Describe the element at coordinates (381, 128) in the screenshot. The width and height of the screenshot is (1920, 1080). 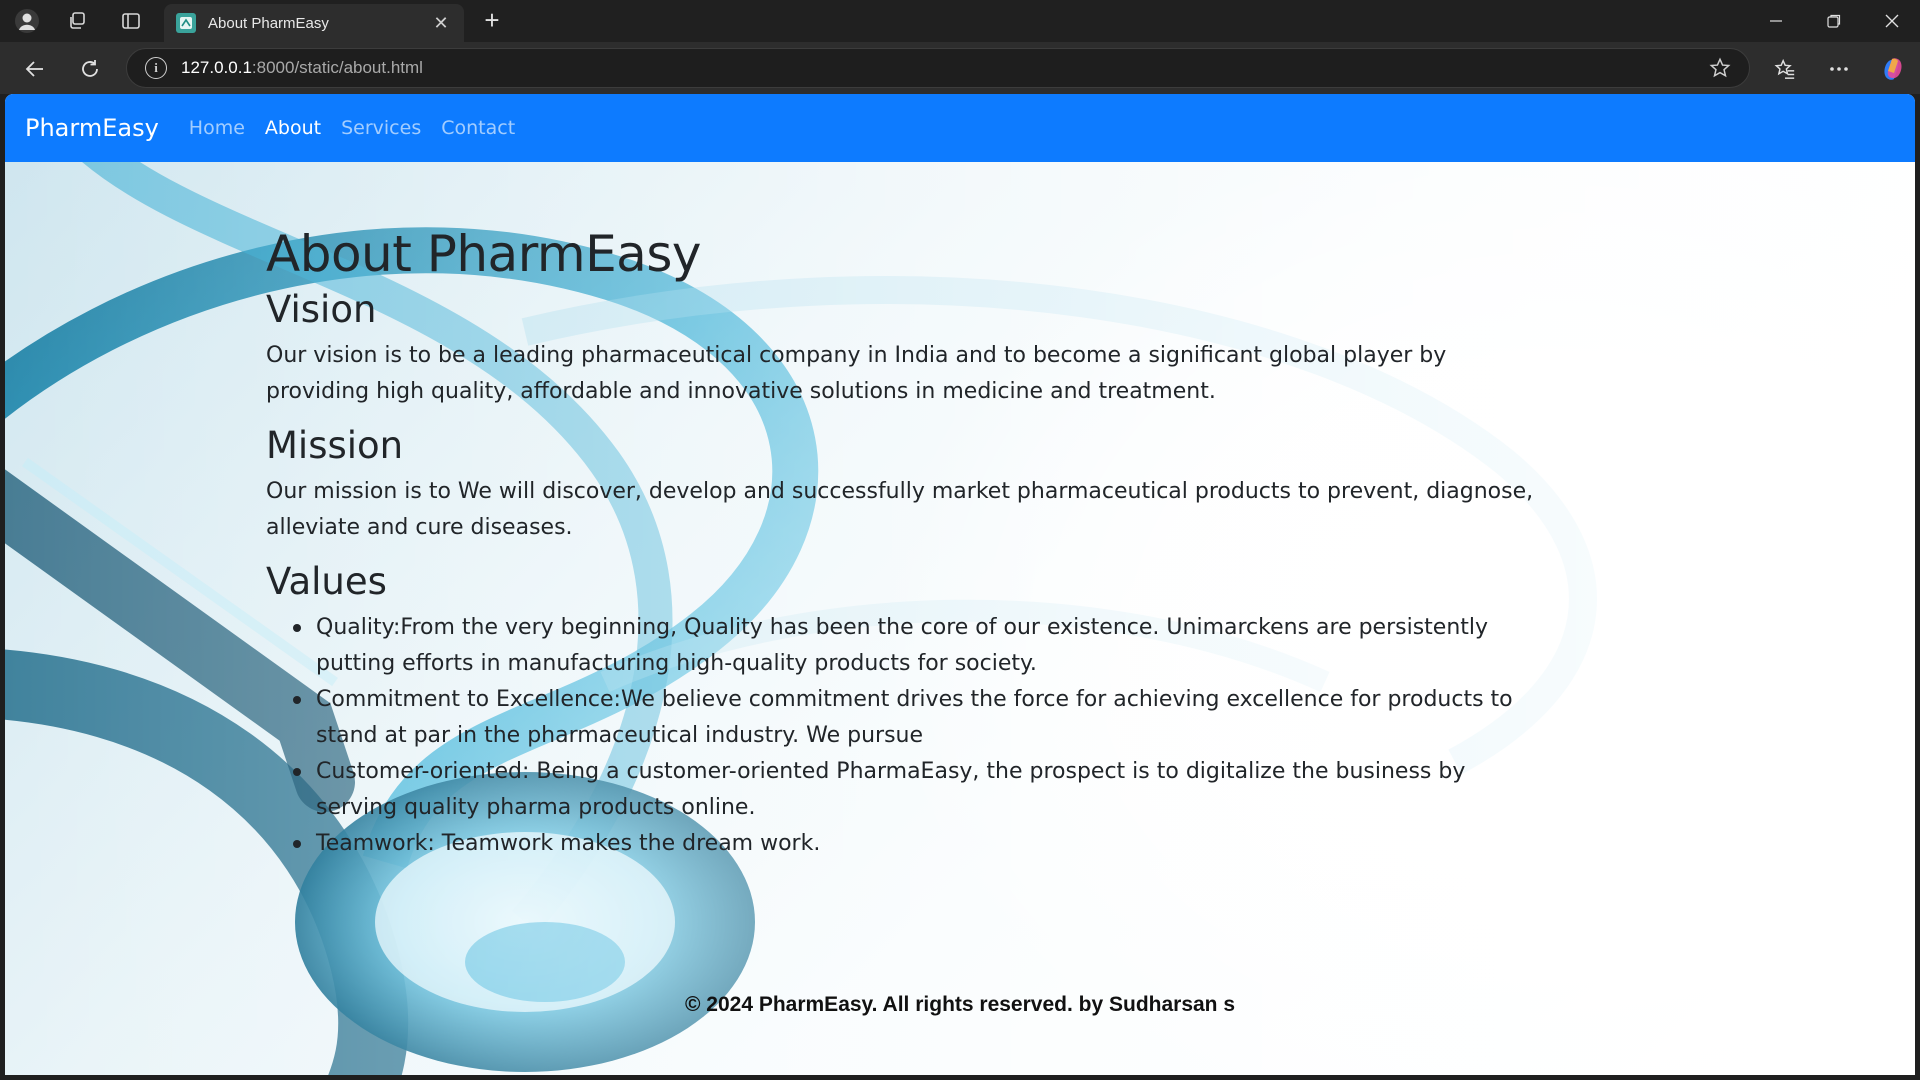
I see `nav-link-services: Services` at that location.